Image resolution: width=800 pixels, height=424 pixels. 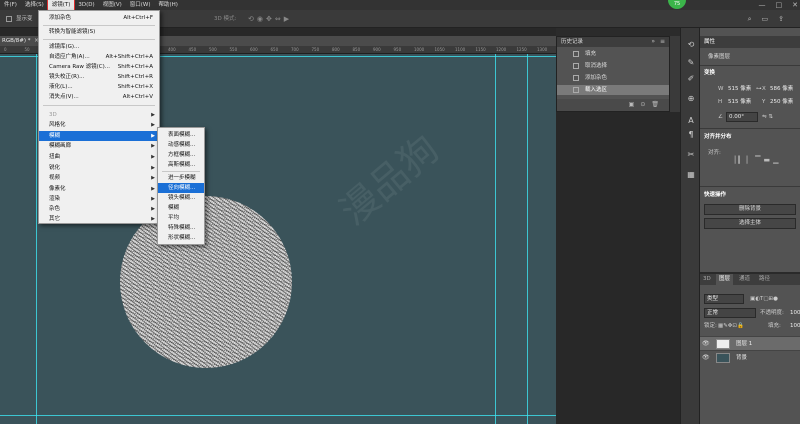 I want to click on filter-item-blur-gallery: 模糊画廊 ▶, so click(x=99, y=146).